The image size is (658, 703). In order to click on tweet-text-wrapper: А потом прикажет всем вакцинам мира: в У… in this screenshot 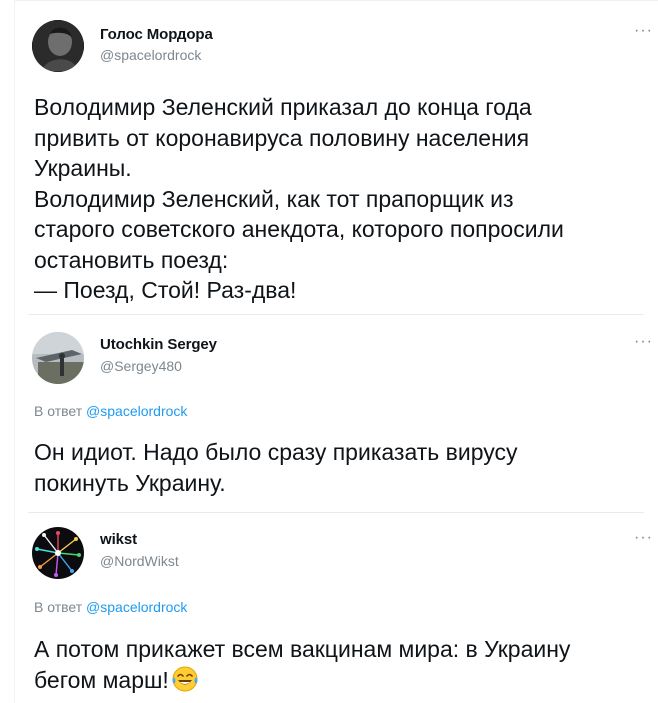, I will do `click(302, 664)`.